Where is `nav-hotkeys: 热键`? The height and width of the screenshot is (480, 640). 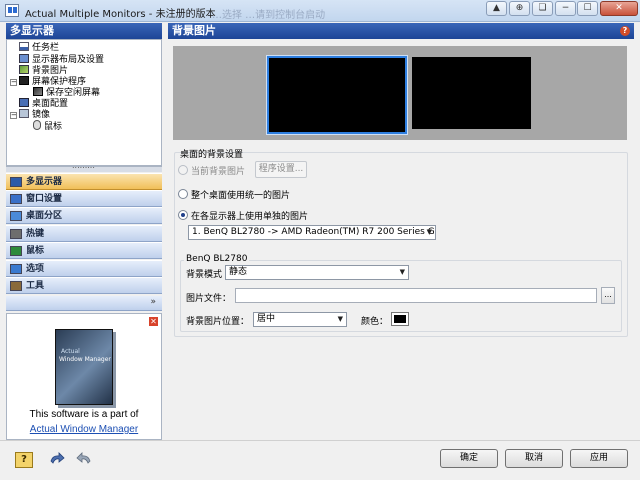 nav-hotkeys: 热键 is located at coordinates (84, 233).